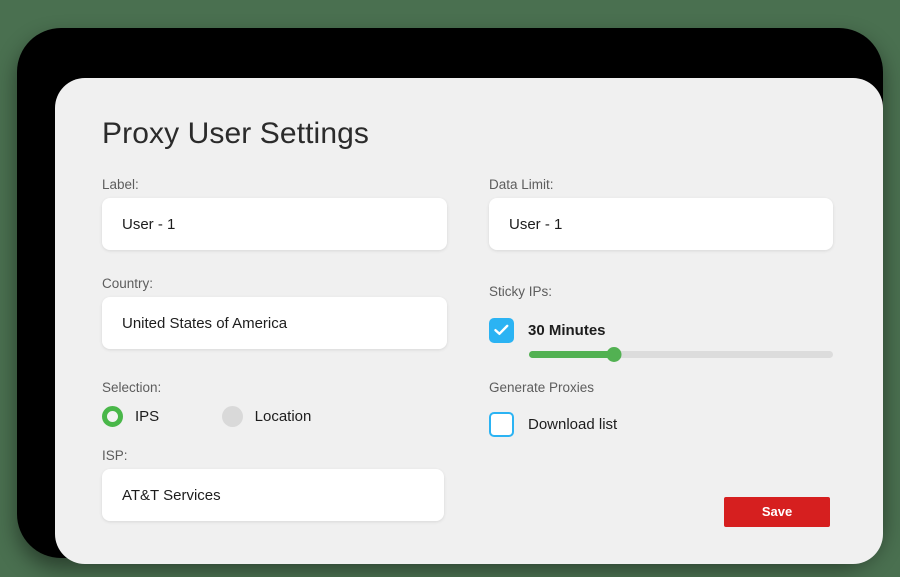  Describe the element at coordinates (283, 416) in the screenshot. I see `radio-label-location: Location` at that location.